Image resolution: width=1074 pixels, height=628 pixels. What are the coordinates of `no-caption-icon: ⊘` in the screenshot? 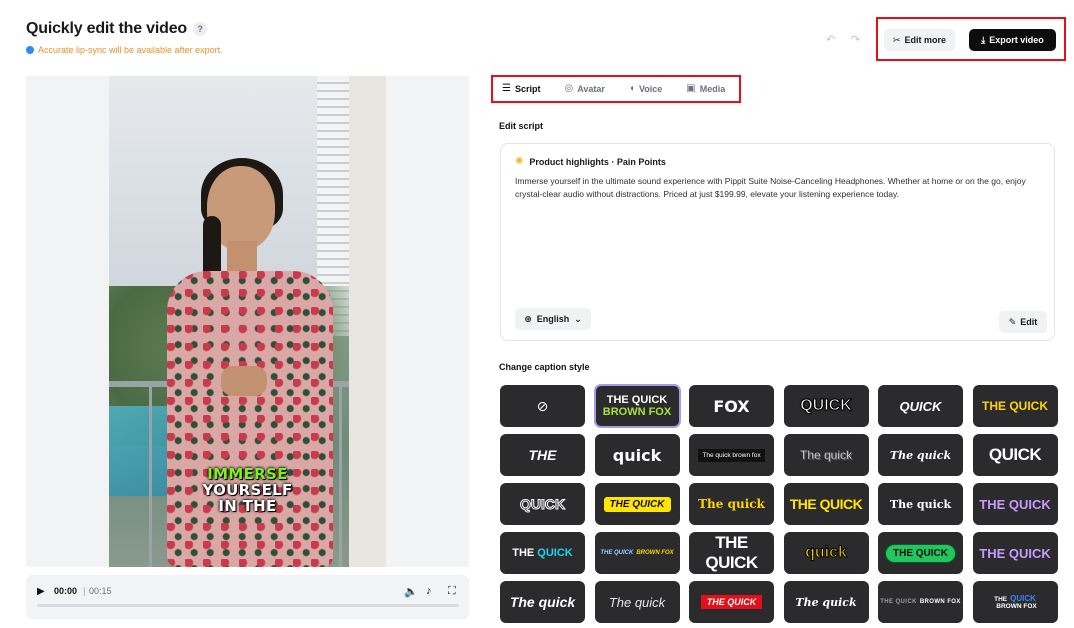 It's located at (542, 405).